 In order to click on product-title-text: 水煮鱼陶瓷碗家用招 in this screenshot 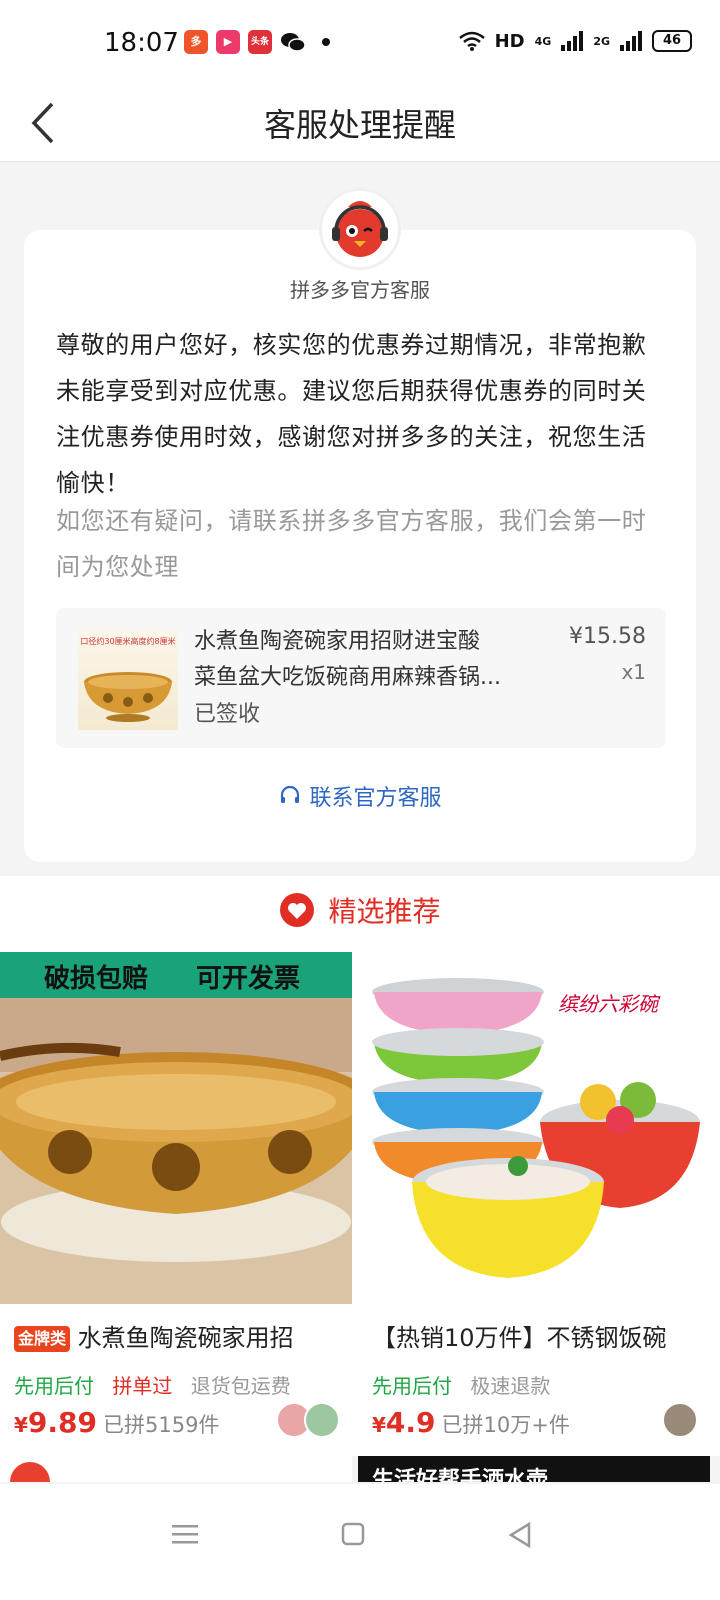, I will do `click(185, 1338)`.